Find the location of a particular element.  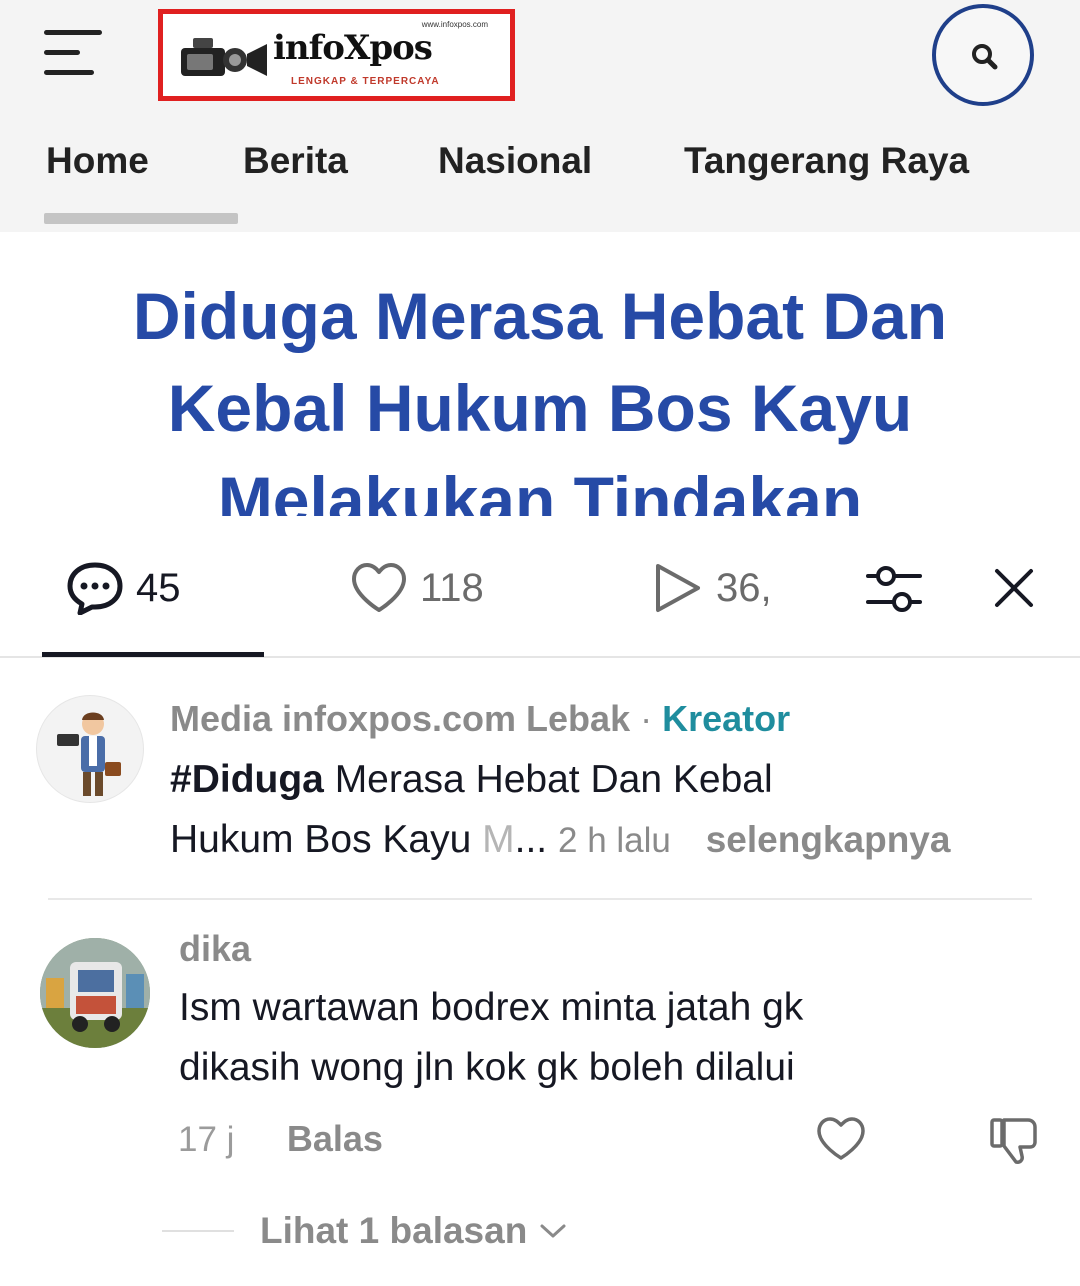

reply-button: Balas is located at coordinates (335, 1138).